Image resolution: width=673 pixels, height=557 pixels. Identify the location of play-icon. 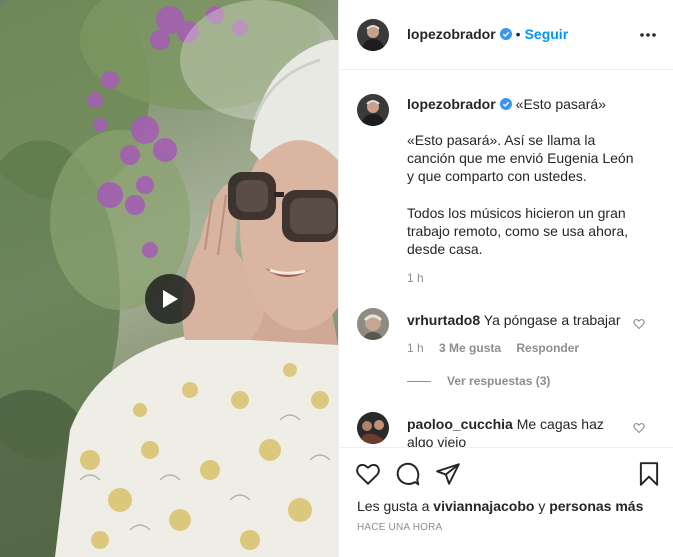
(170, 299).